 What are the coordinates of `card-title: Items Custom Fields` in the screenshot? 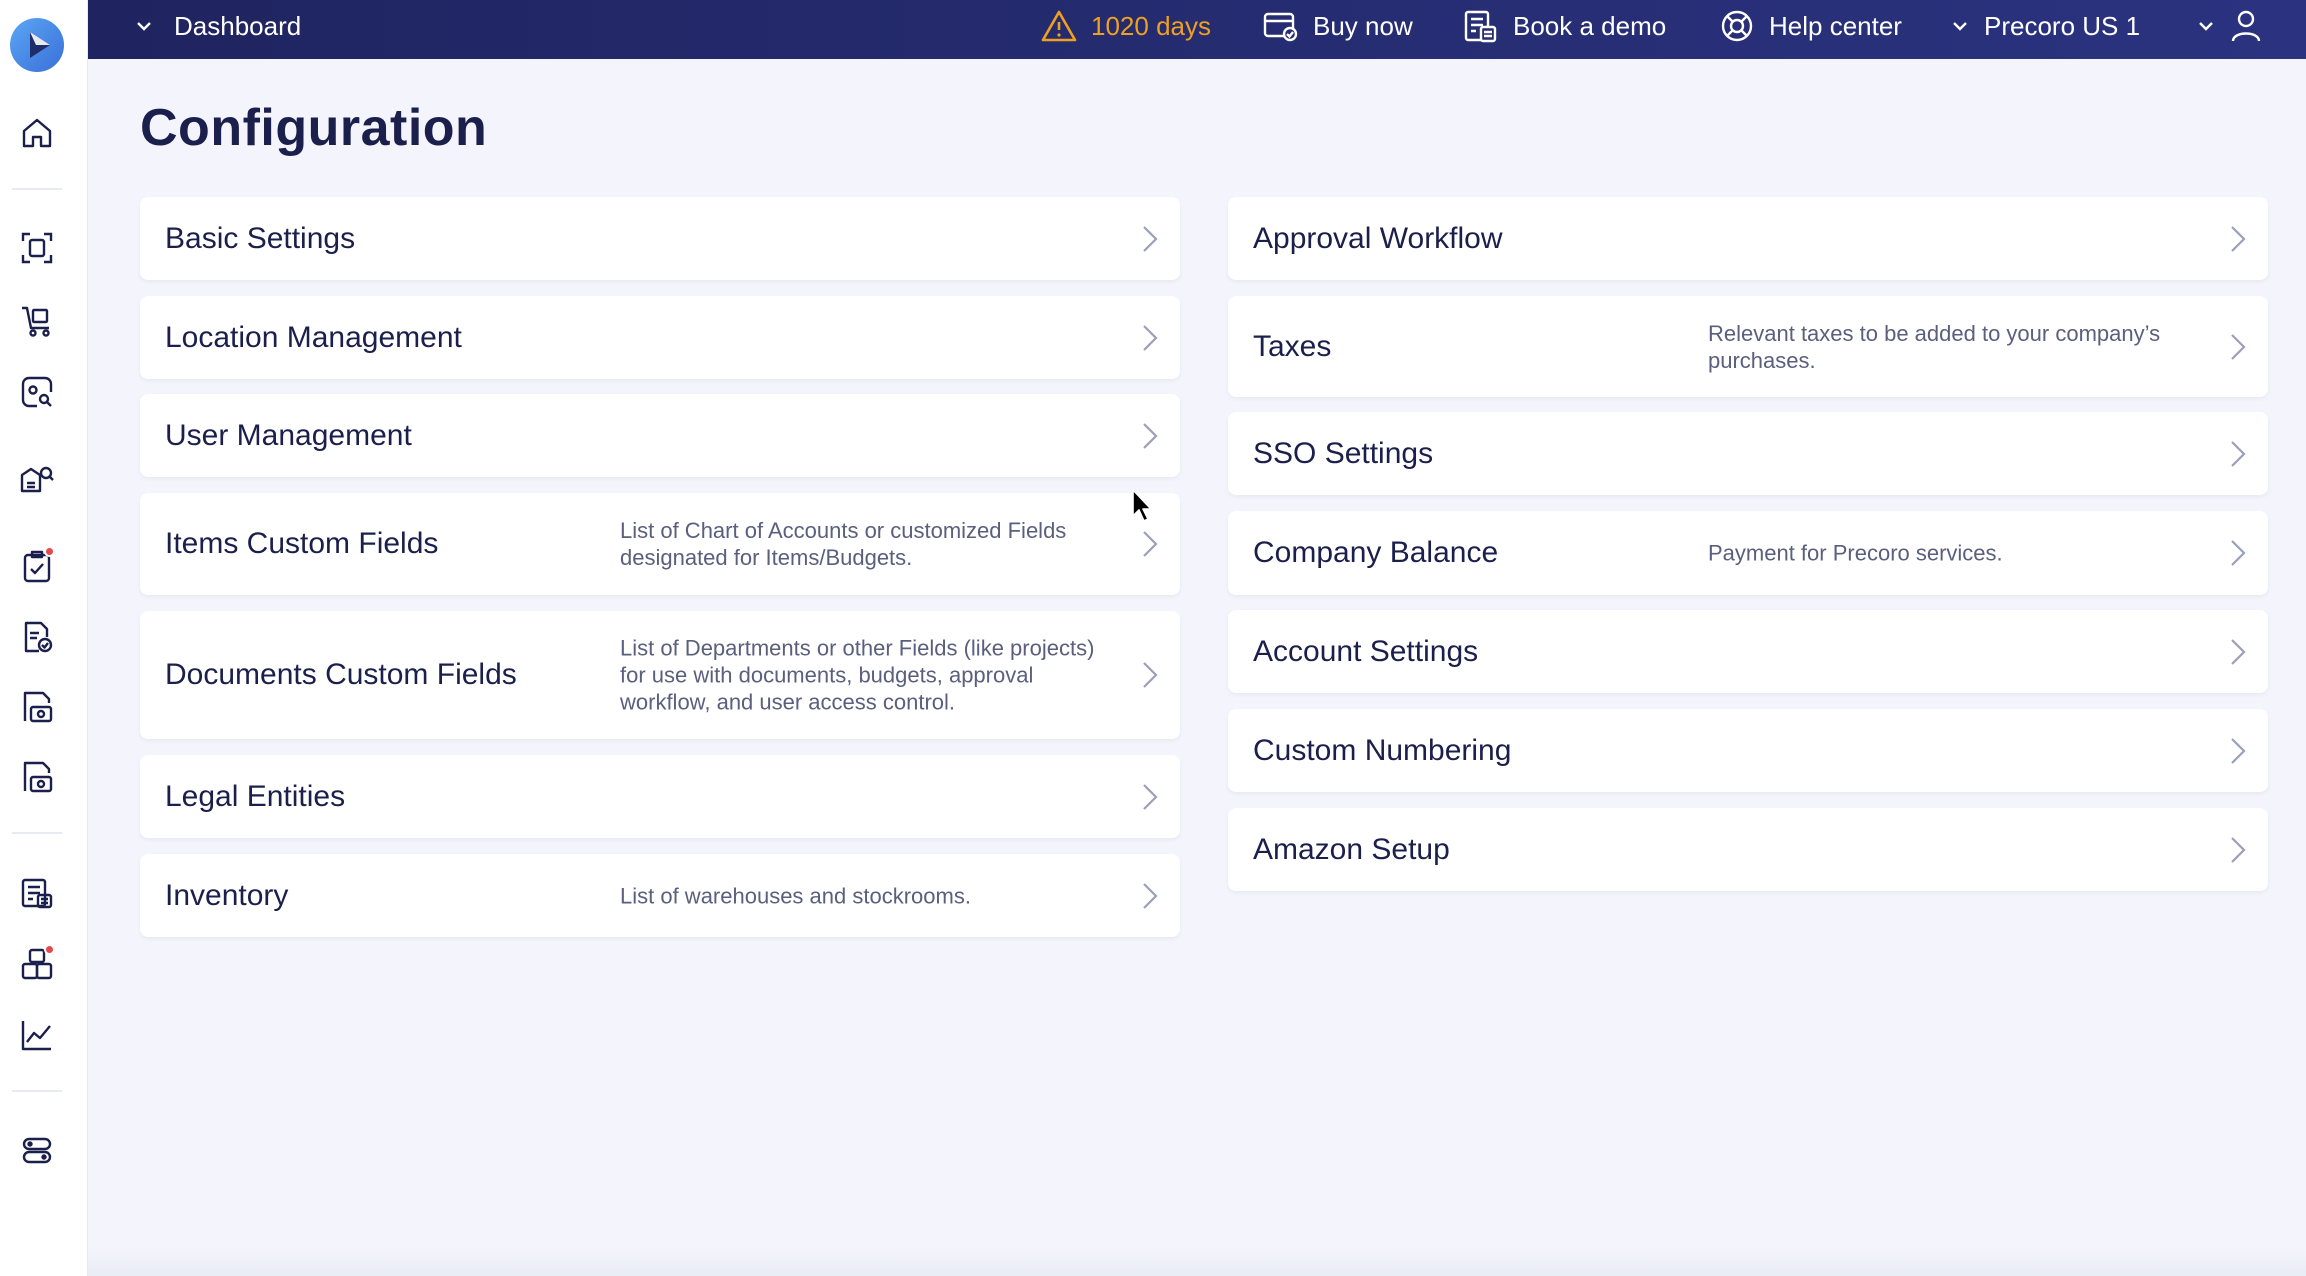 It's located at (302, 543).